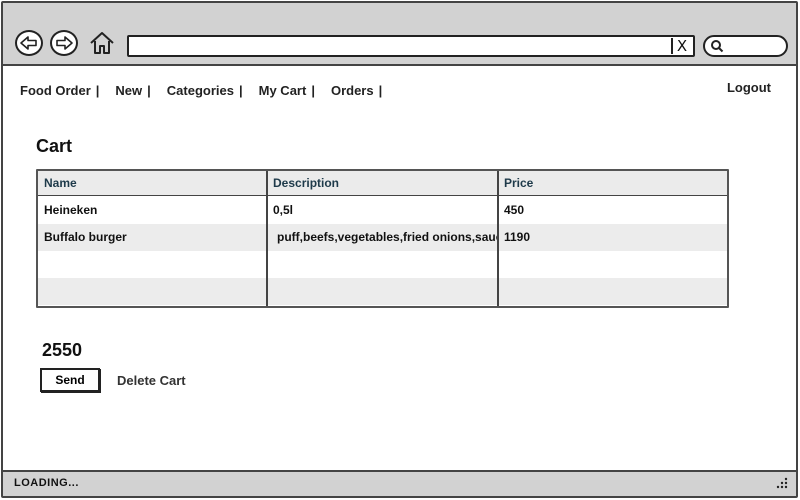 Image resolution: width=800 pixels, height=500 pixels. I want to click on nav-item-food-order: Food Order |, so click(59, 90).